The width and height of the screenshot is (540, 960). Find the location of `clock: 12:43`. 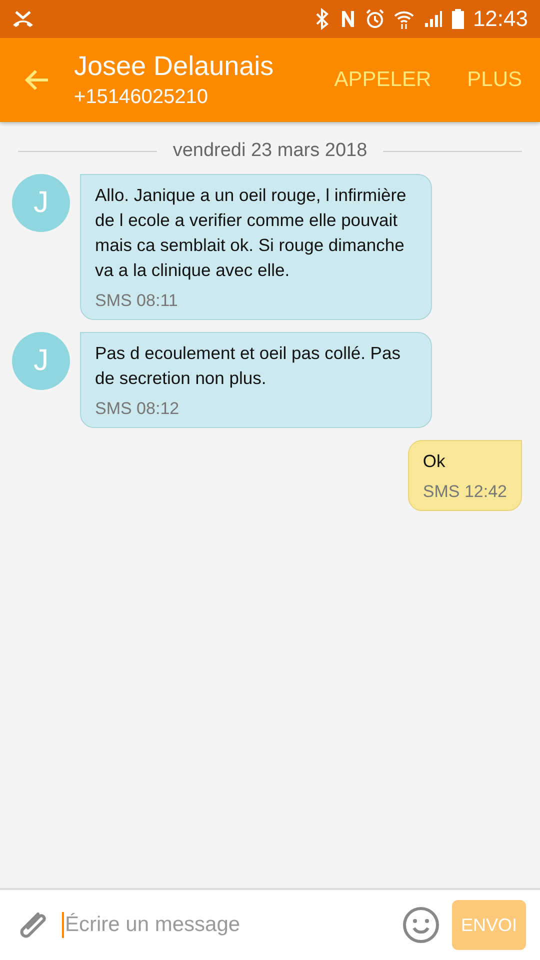

clock: 12:43 is located at coordinates (500, 19).